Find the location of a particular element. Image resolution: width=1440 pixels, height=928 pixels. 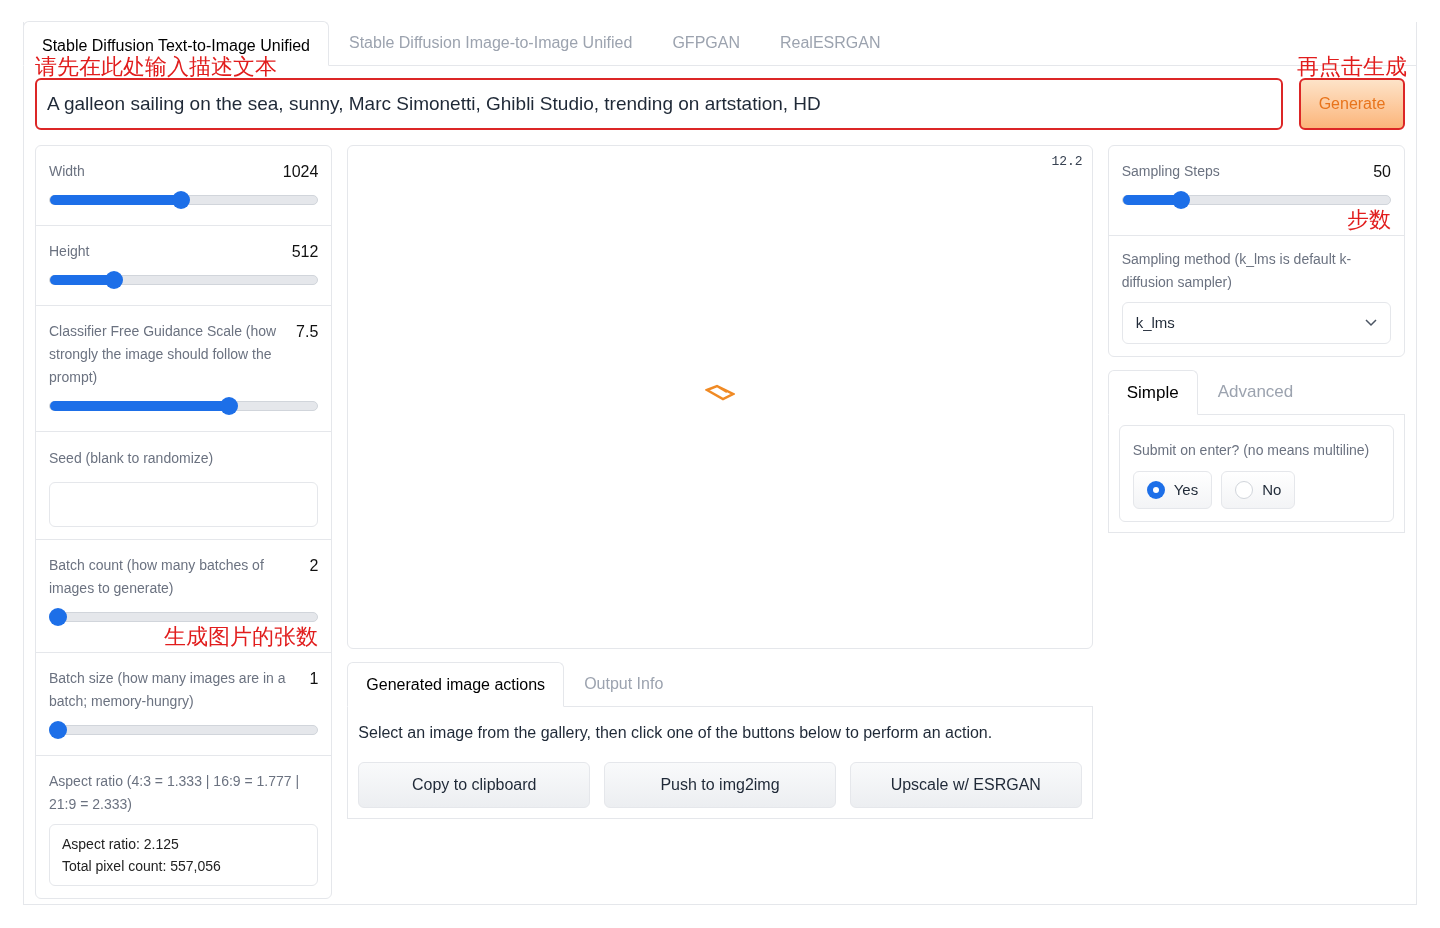

slider-value: 50 is located at coordinates (1382, 172).